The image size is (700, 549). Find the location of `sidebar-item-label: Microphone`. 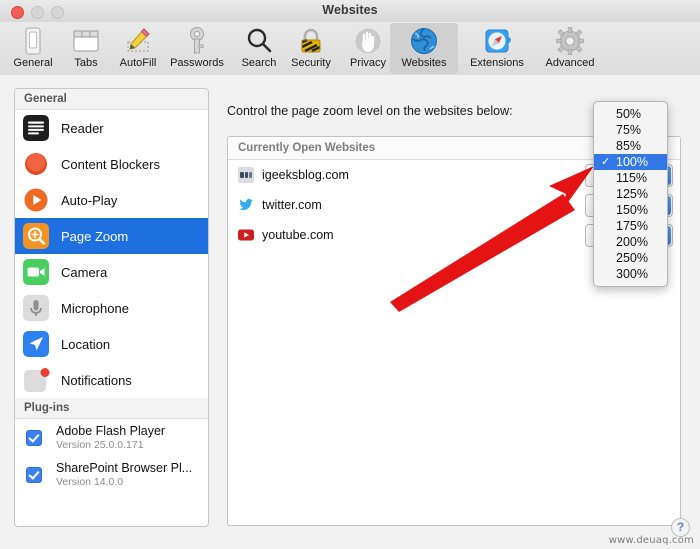

sidebar-item-label: Microphone is located at coordinates (95, 308).